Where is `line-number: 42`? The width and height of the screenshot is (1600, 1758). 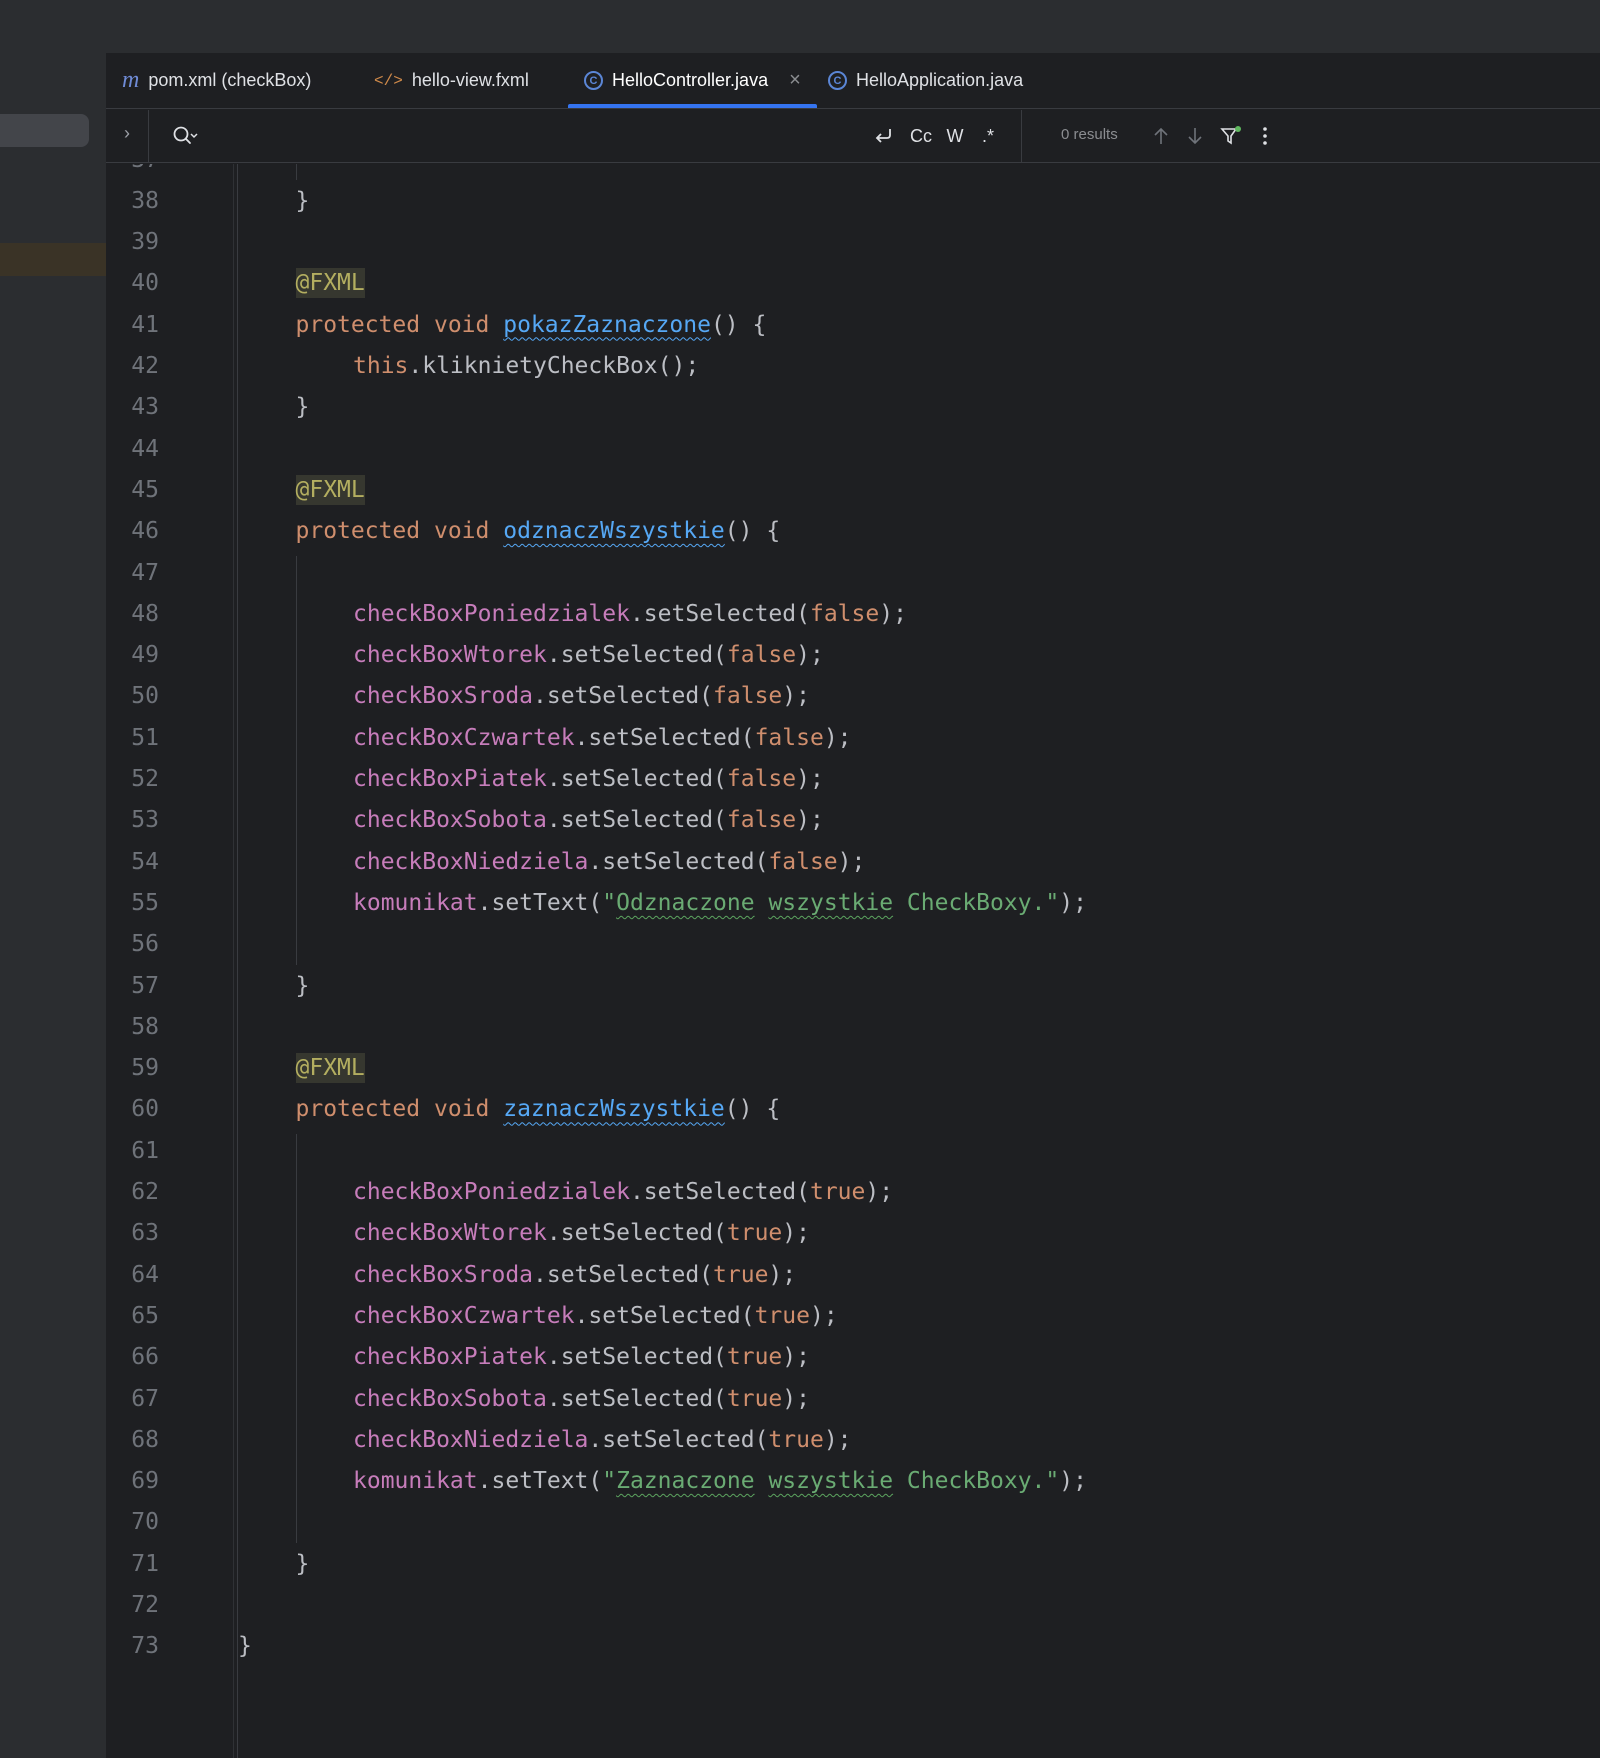
line-number: 42 is located at coordinates (145, 366).